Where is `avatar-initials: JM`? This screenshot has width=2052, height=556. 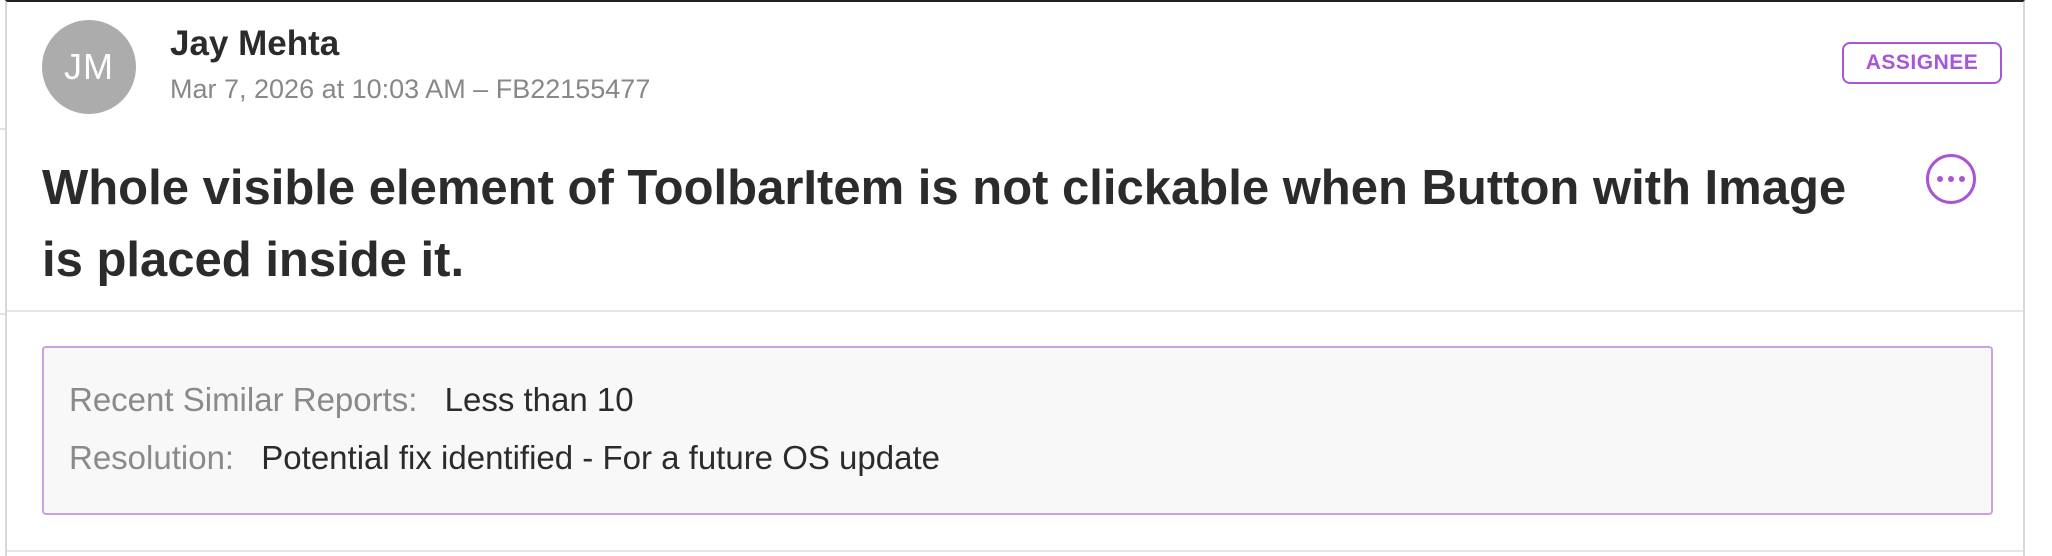
avatar-initials: JM is located at coordinates (89, 66).